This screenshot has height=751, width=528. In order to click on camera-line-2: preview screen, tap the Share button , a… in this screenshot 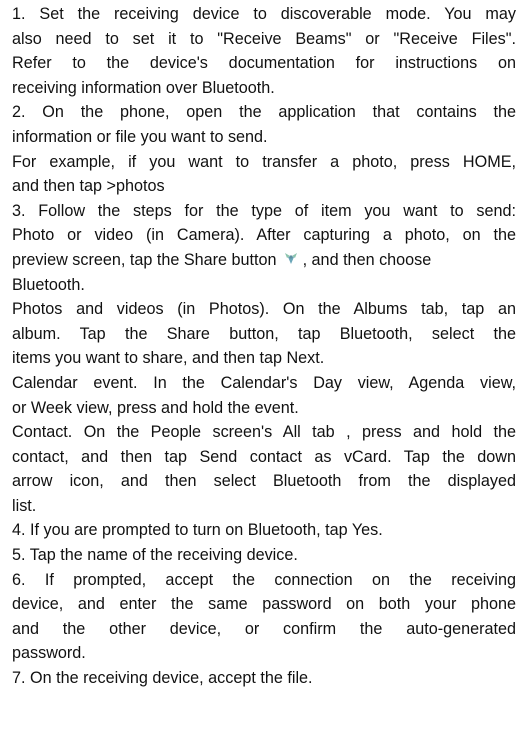, I will do `click(264, 260)`.